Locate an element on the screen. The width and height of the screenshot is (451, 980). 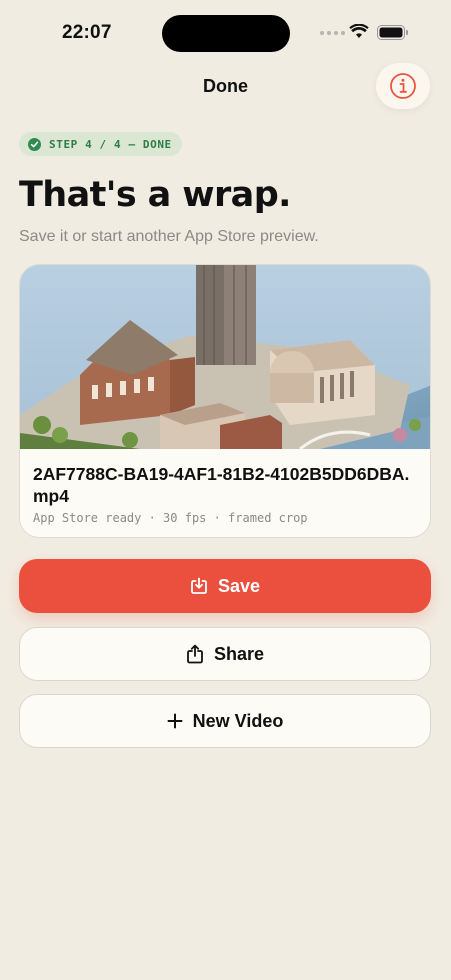
file-meta: App Store ready · 30 fps · framed crop is located at coordinates (170, 518).